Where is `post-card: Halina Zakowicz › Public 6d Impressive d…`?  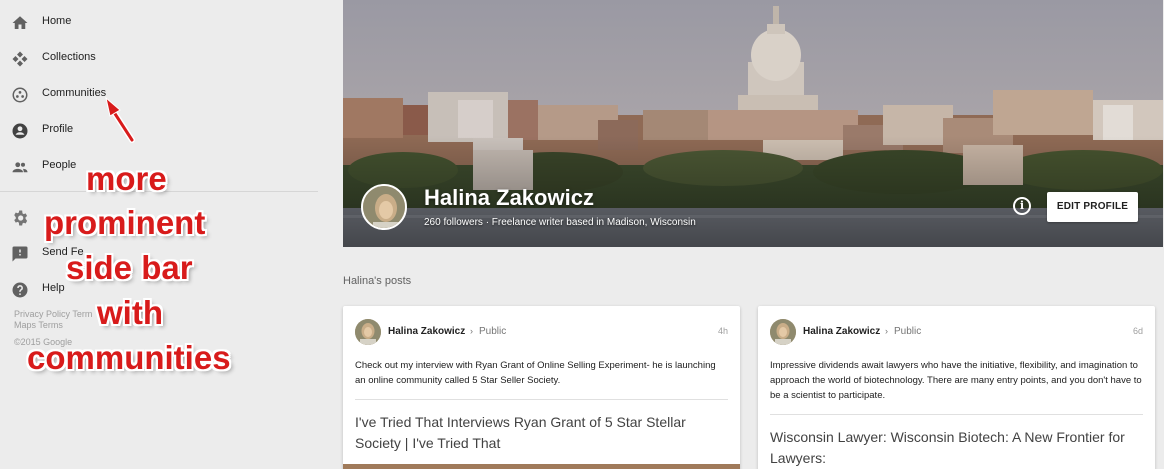
post-card: Halina Zakowicz › Public 6d Impressive d… is located at coordinates (956, 387).